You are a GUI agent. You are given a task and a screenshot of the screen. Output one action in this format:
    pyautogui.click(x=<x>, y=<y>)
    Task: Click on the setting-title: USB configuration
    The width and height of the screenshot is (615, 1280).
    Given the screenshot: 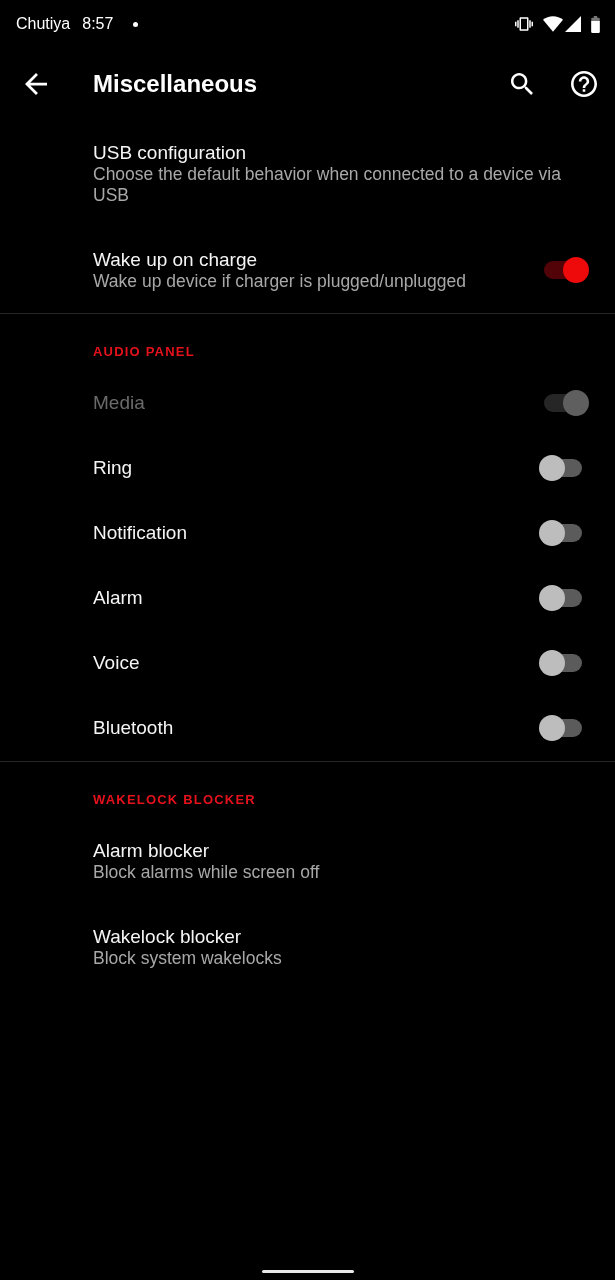 What is the action you would take?
    pyautogui.click(x=337, y=152)
    